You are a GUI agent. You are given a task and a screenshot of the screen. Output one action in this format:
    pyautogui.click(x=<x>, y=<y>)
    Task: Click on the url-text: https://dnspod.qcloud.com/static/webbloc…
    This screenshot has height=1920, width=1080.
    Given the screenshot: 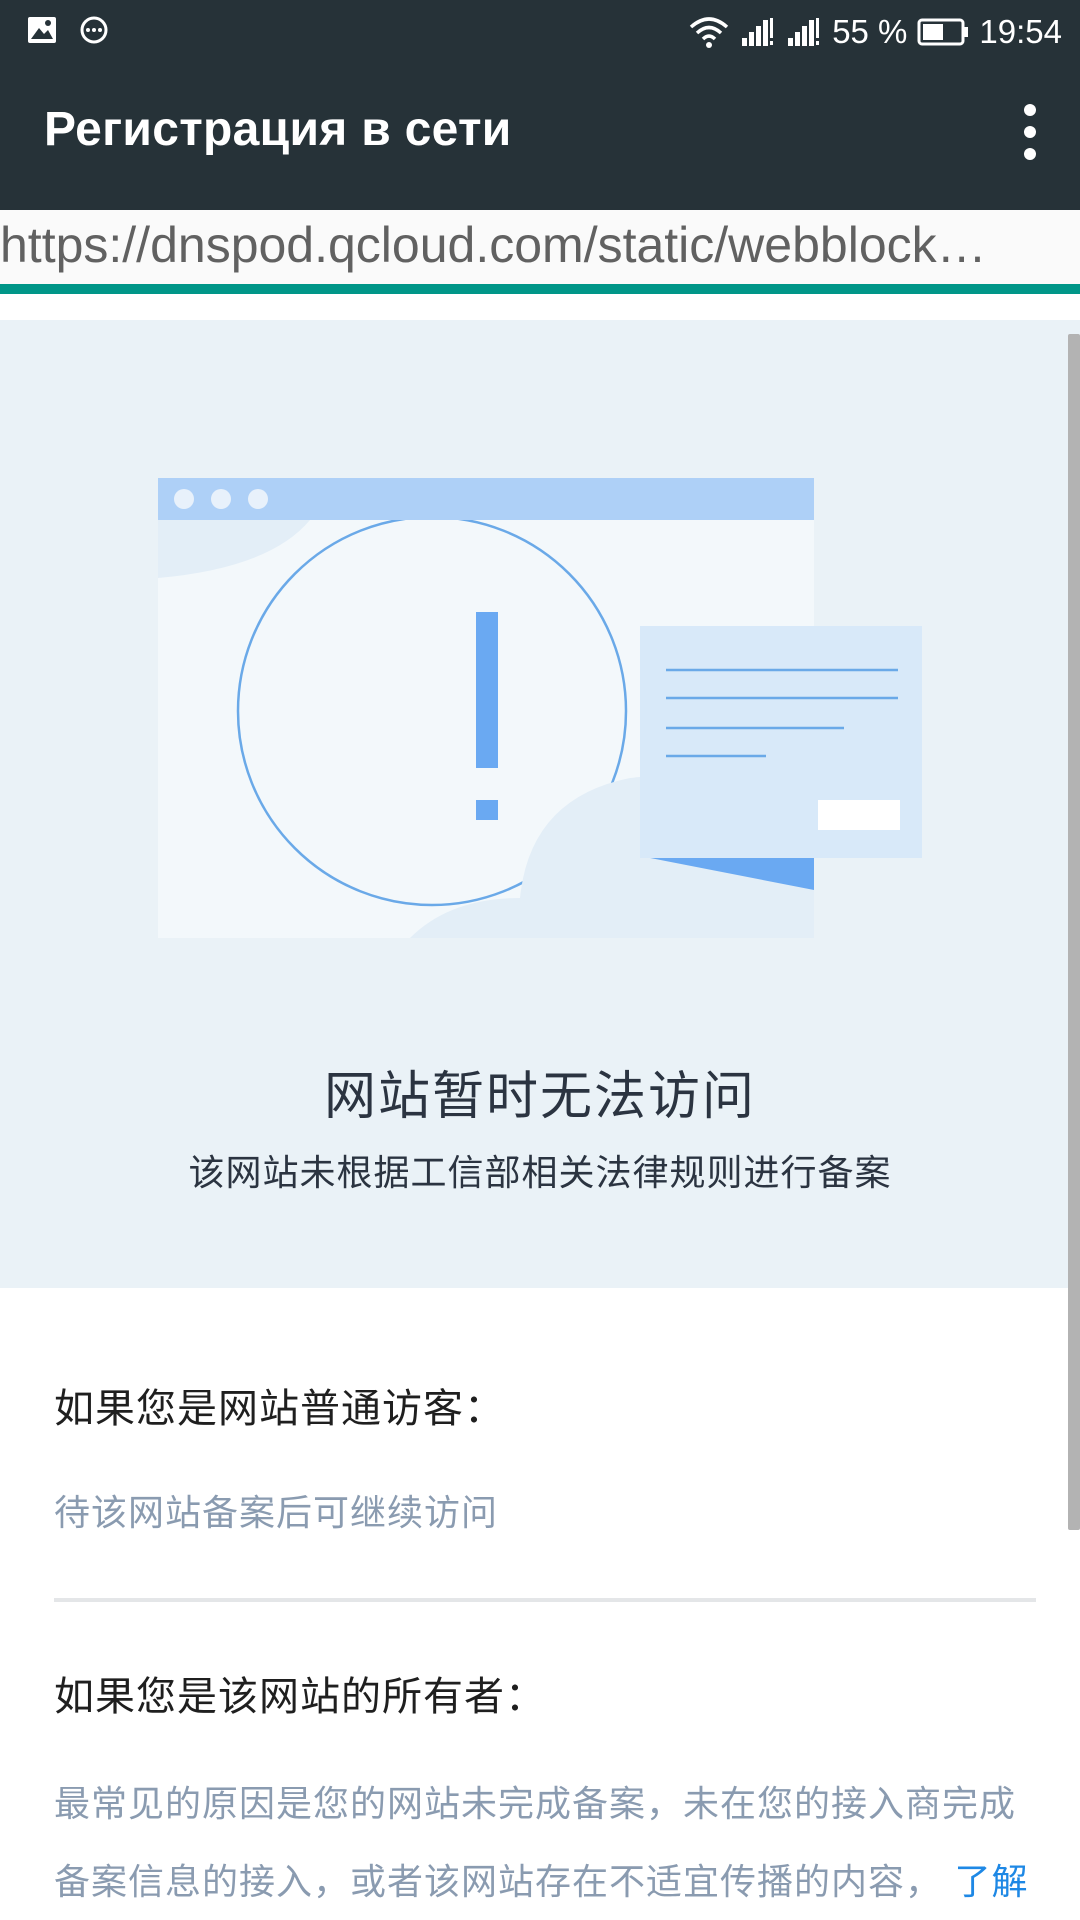 What is the action you would take?
    pyautogui.click(x=493, y=245)
    